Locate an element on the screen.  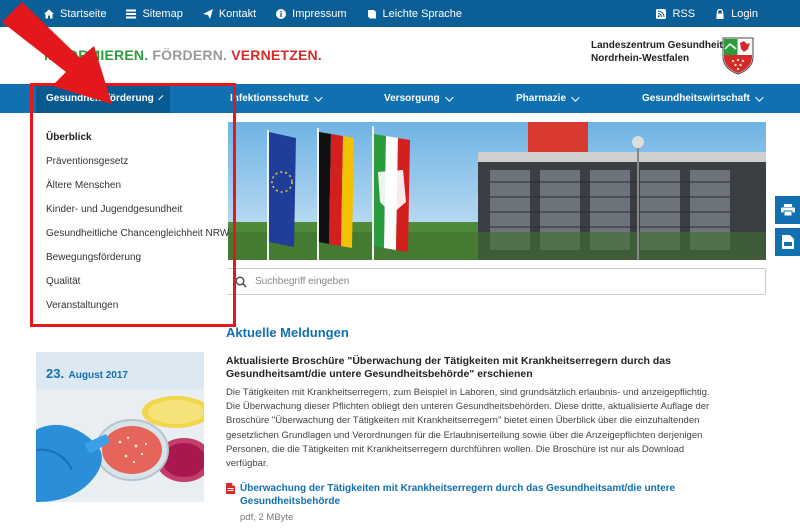
pdf-file-icon is located at coordinates (230, 488).